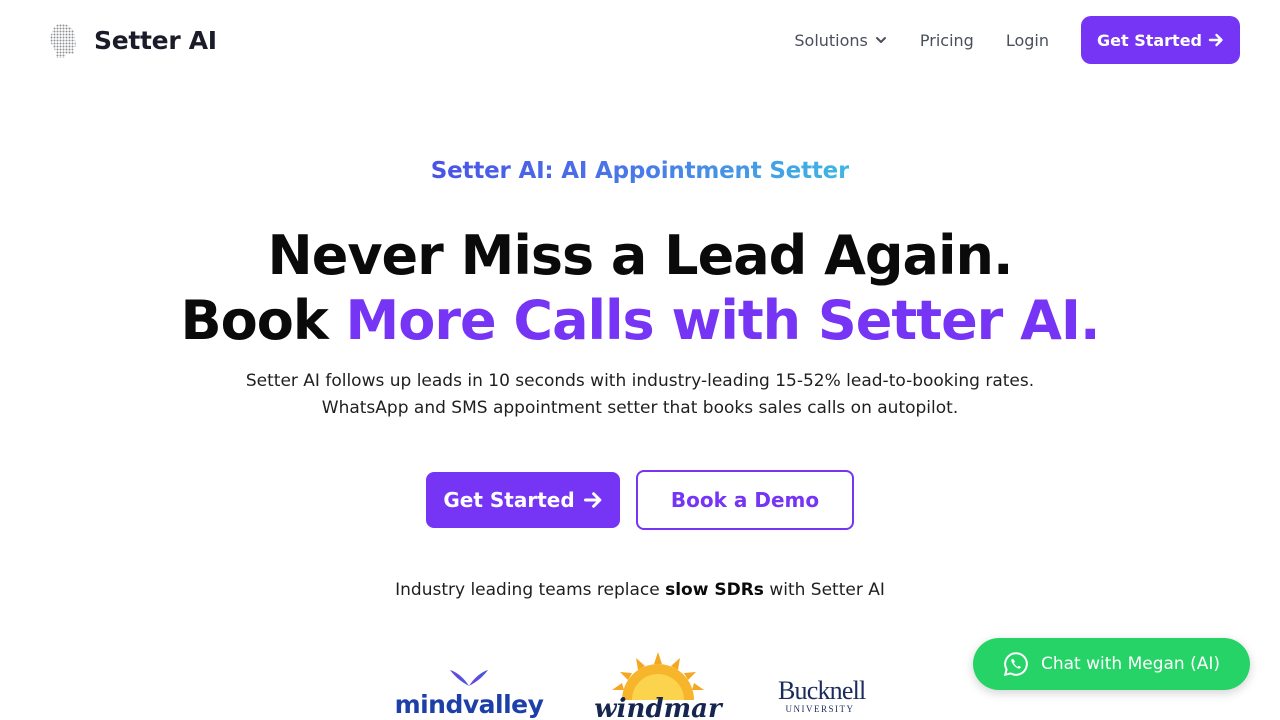 This screenshot has height=720, width=1280. Describe the element at coordinates (63, 40) in the screenshot. I see `head-logo-icon` at that location.